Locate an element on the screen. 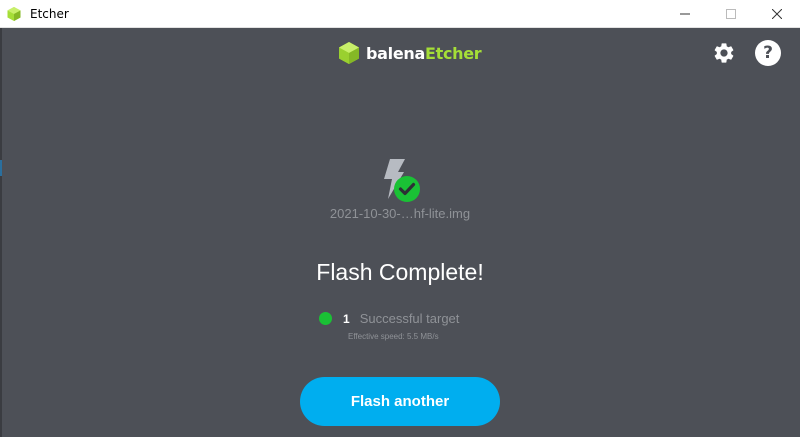 The height and width of the screenshot is (437, 800). window-left-edge-mark is located at coordinates (1, 168).